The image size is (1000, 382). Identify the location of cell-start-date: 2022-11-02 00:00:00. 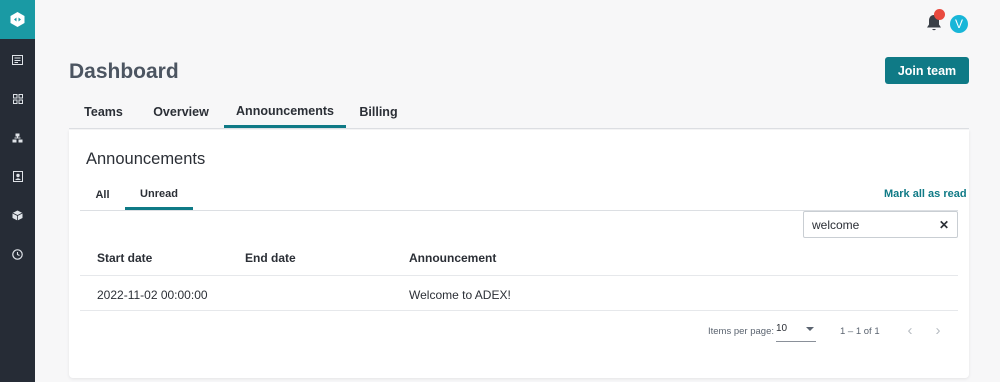
(152, 295).